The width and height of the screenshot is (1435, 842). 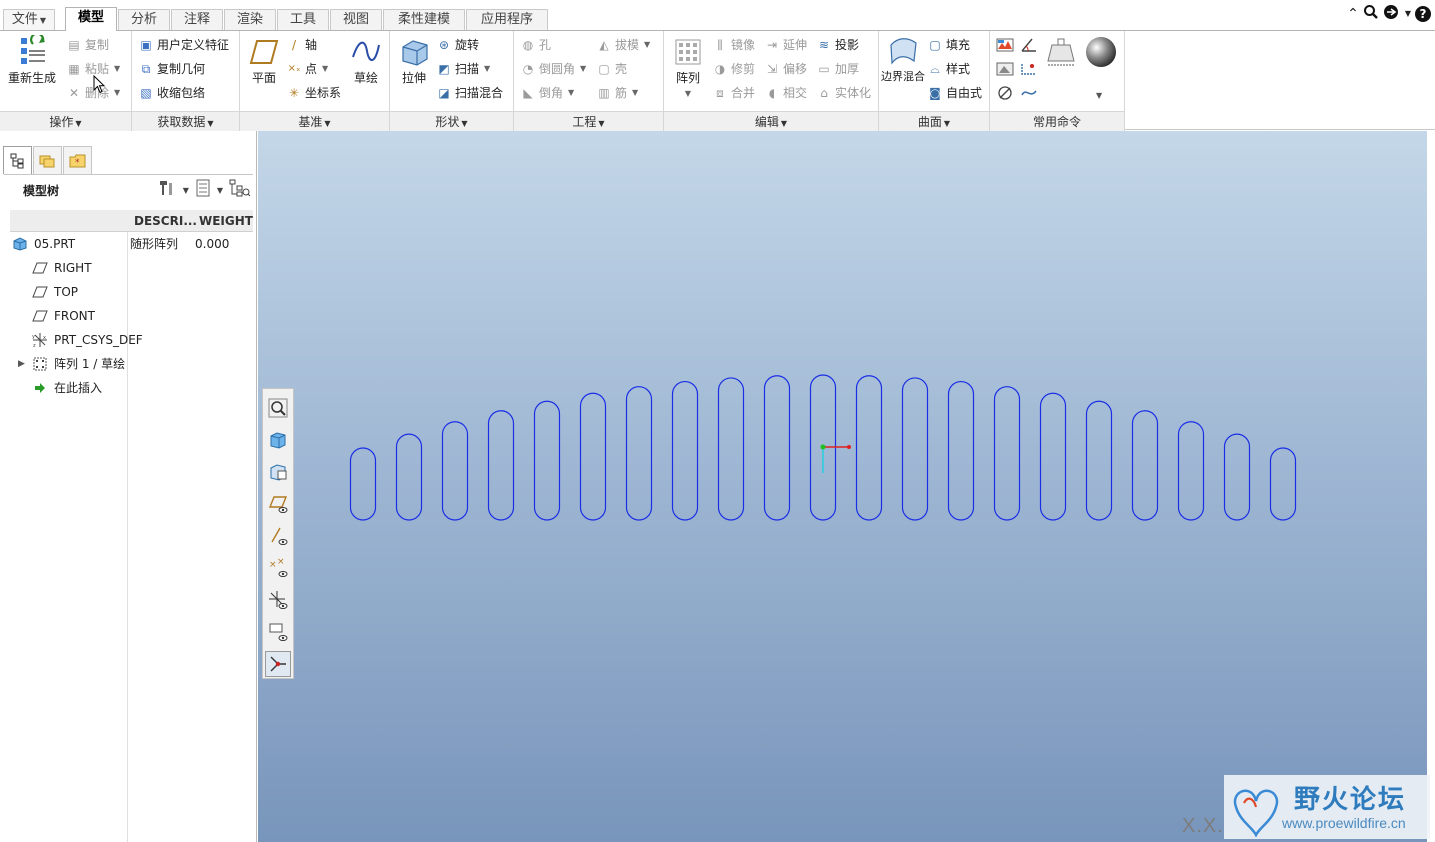 What do you see at coordinates (469, 93) in the screenshot?
I see `swept-blend-button: ◪ 扫描混合` at bounding box center [469, 93].